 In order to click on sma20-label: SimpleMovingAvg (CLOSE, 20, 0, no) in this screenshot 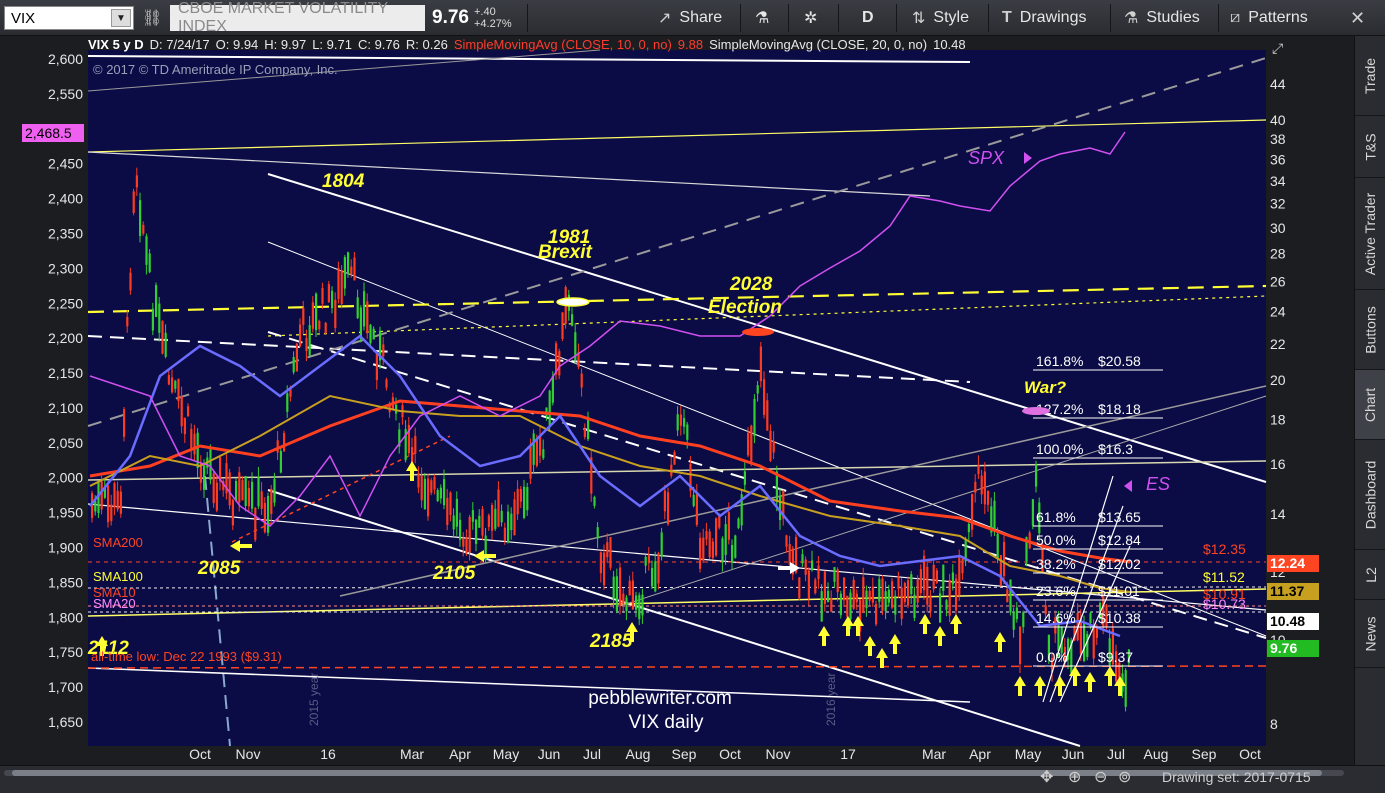, I will do `click(818, 45)`.